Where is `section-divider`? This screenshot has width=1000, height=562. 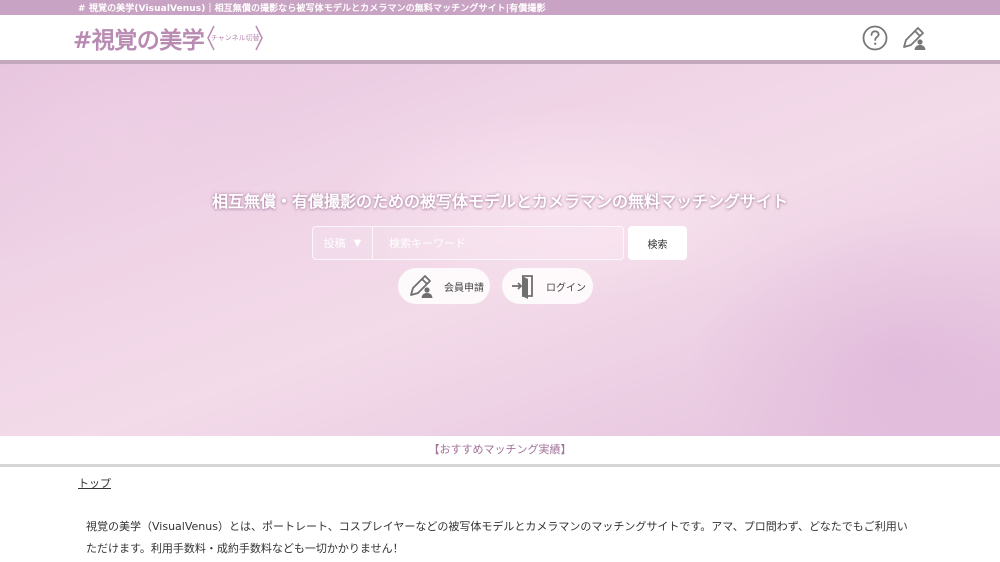 section-divider is located at coordinates (500, 465).